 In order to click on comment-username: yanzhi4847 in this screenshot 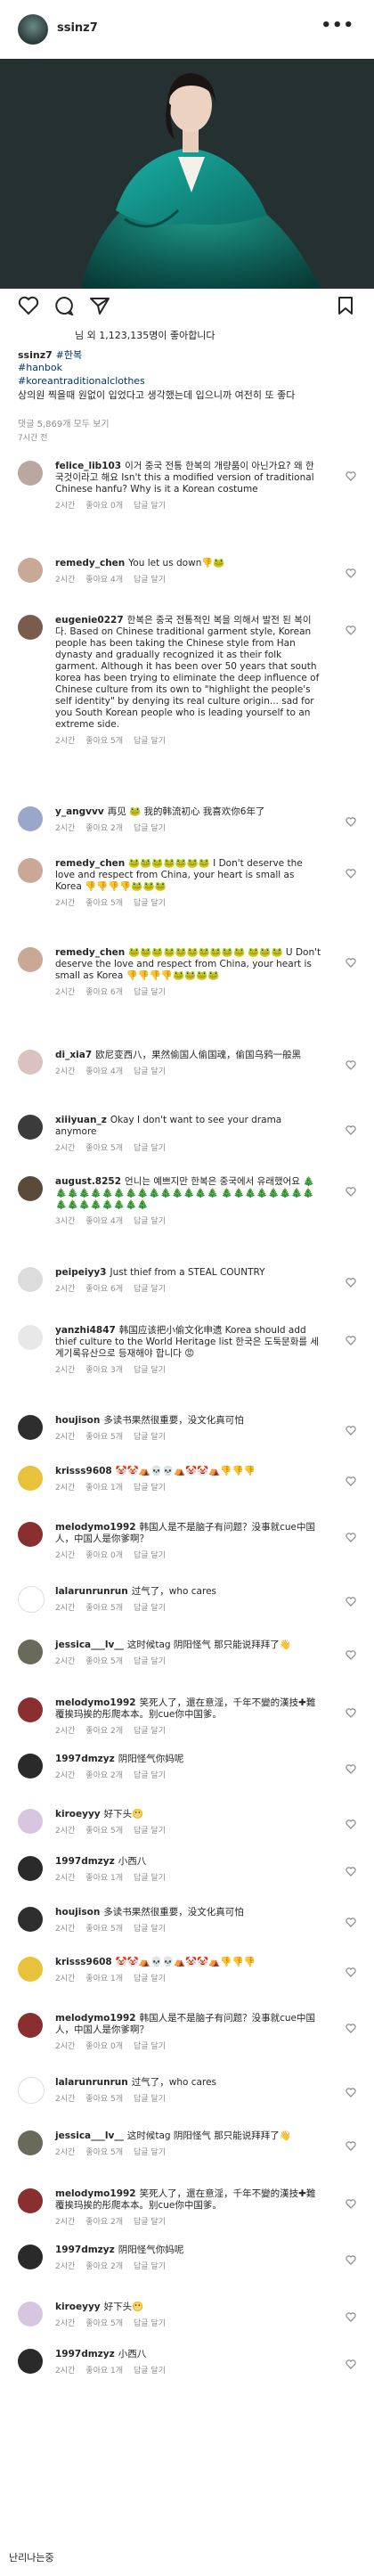, I will do `click(85, 1330)`.